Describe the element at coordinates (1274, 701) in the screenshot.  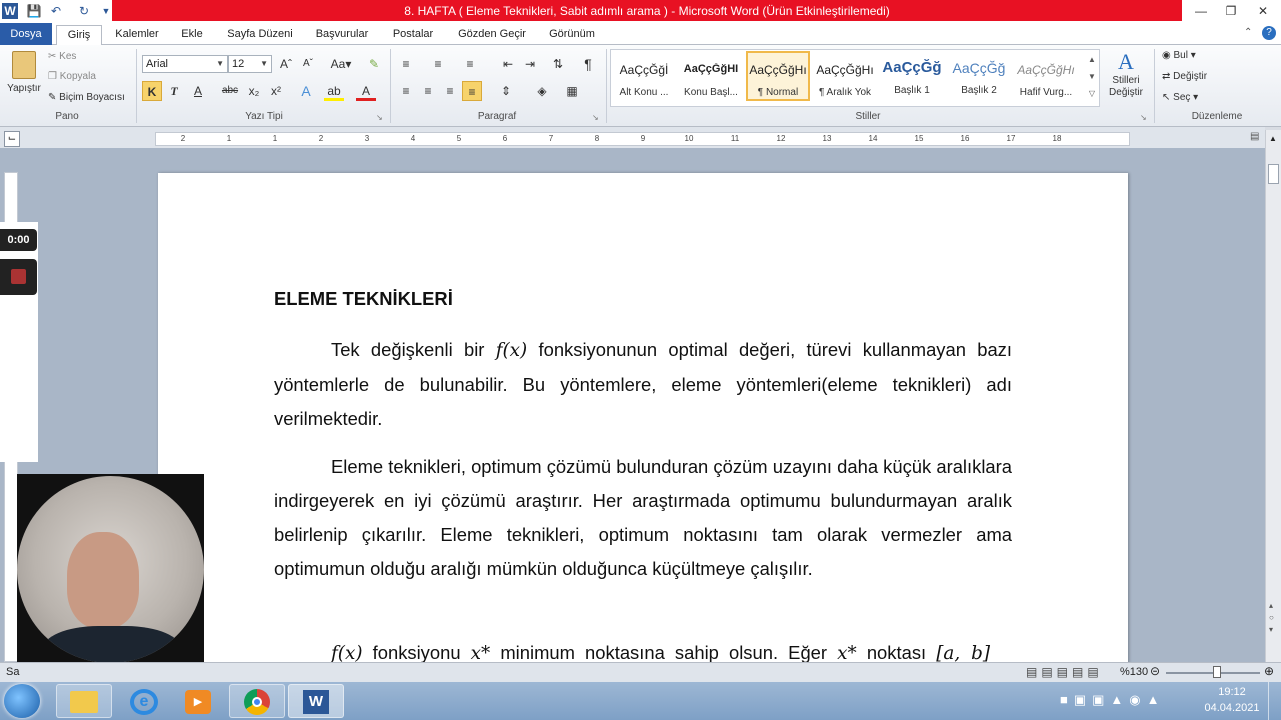
I see `show-desktop-button` at that location.